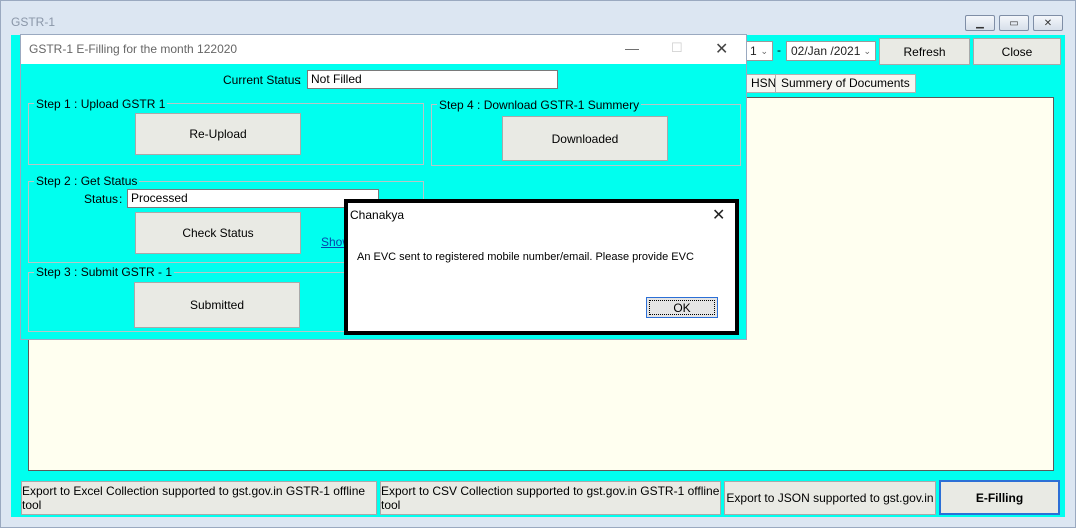  What do you see at coordinates (262, 80) in the screenshot?
I see `current-status-label: Current Status` at bounding box center [262, 80].